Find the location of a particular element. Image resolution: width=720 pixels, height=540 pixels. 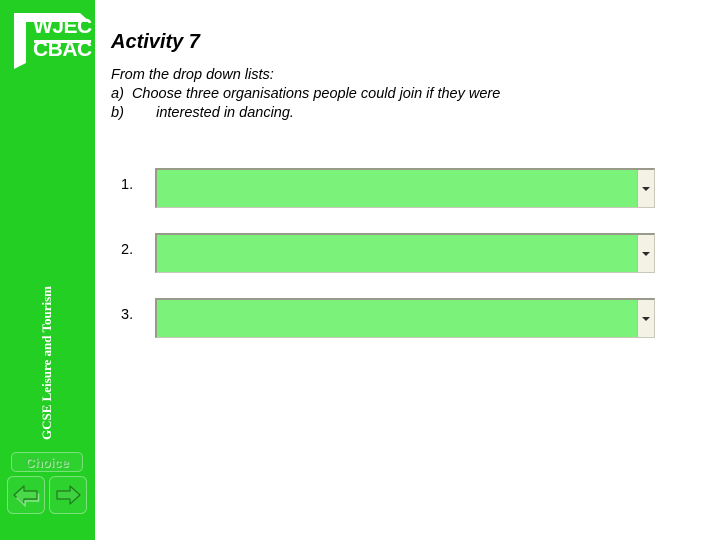

dropdown-row: 2. is located at coordinates (407, 253).